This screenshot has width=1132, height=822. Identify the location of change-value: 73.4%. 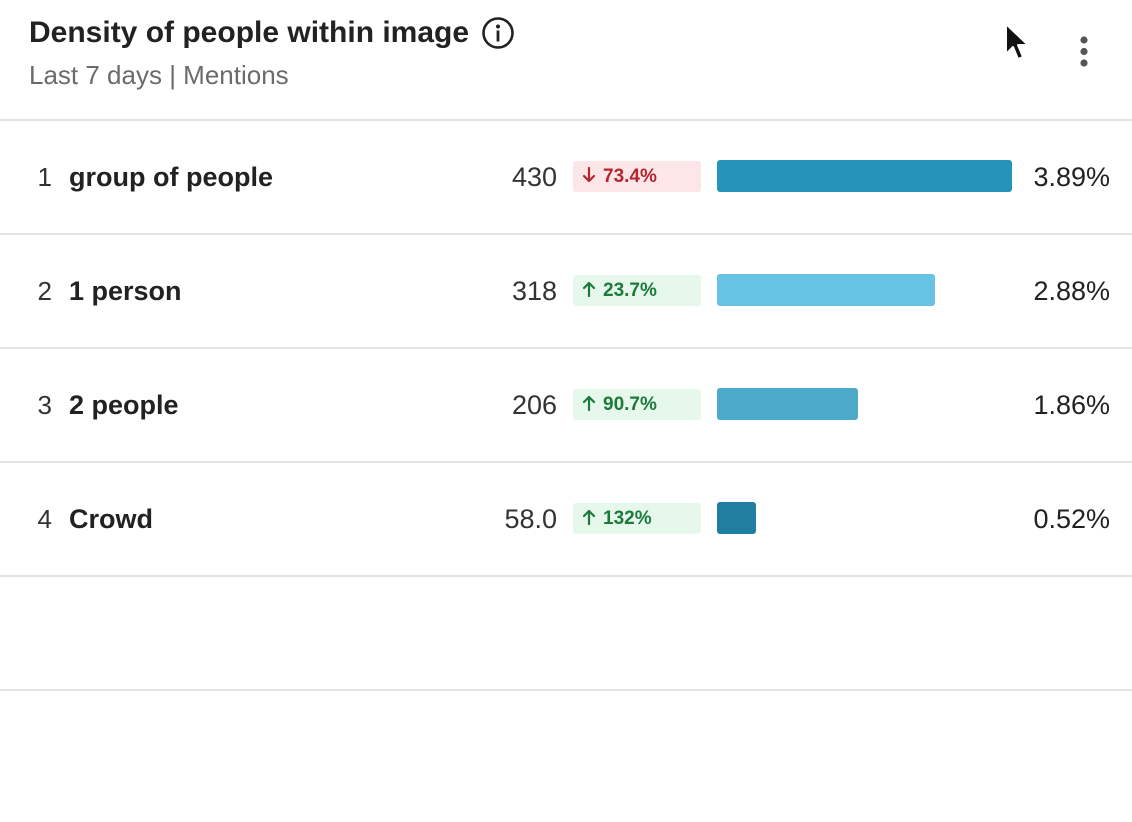
(630, 176).